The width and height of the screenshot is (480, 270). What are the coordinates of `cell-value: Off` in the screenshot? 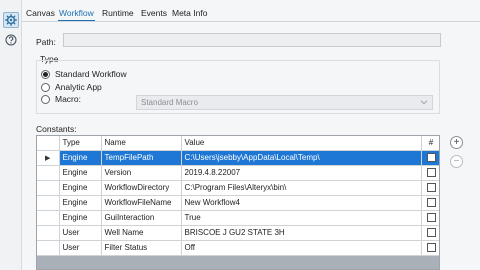 It's located at (301, 248).